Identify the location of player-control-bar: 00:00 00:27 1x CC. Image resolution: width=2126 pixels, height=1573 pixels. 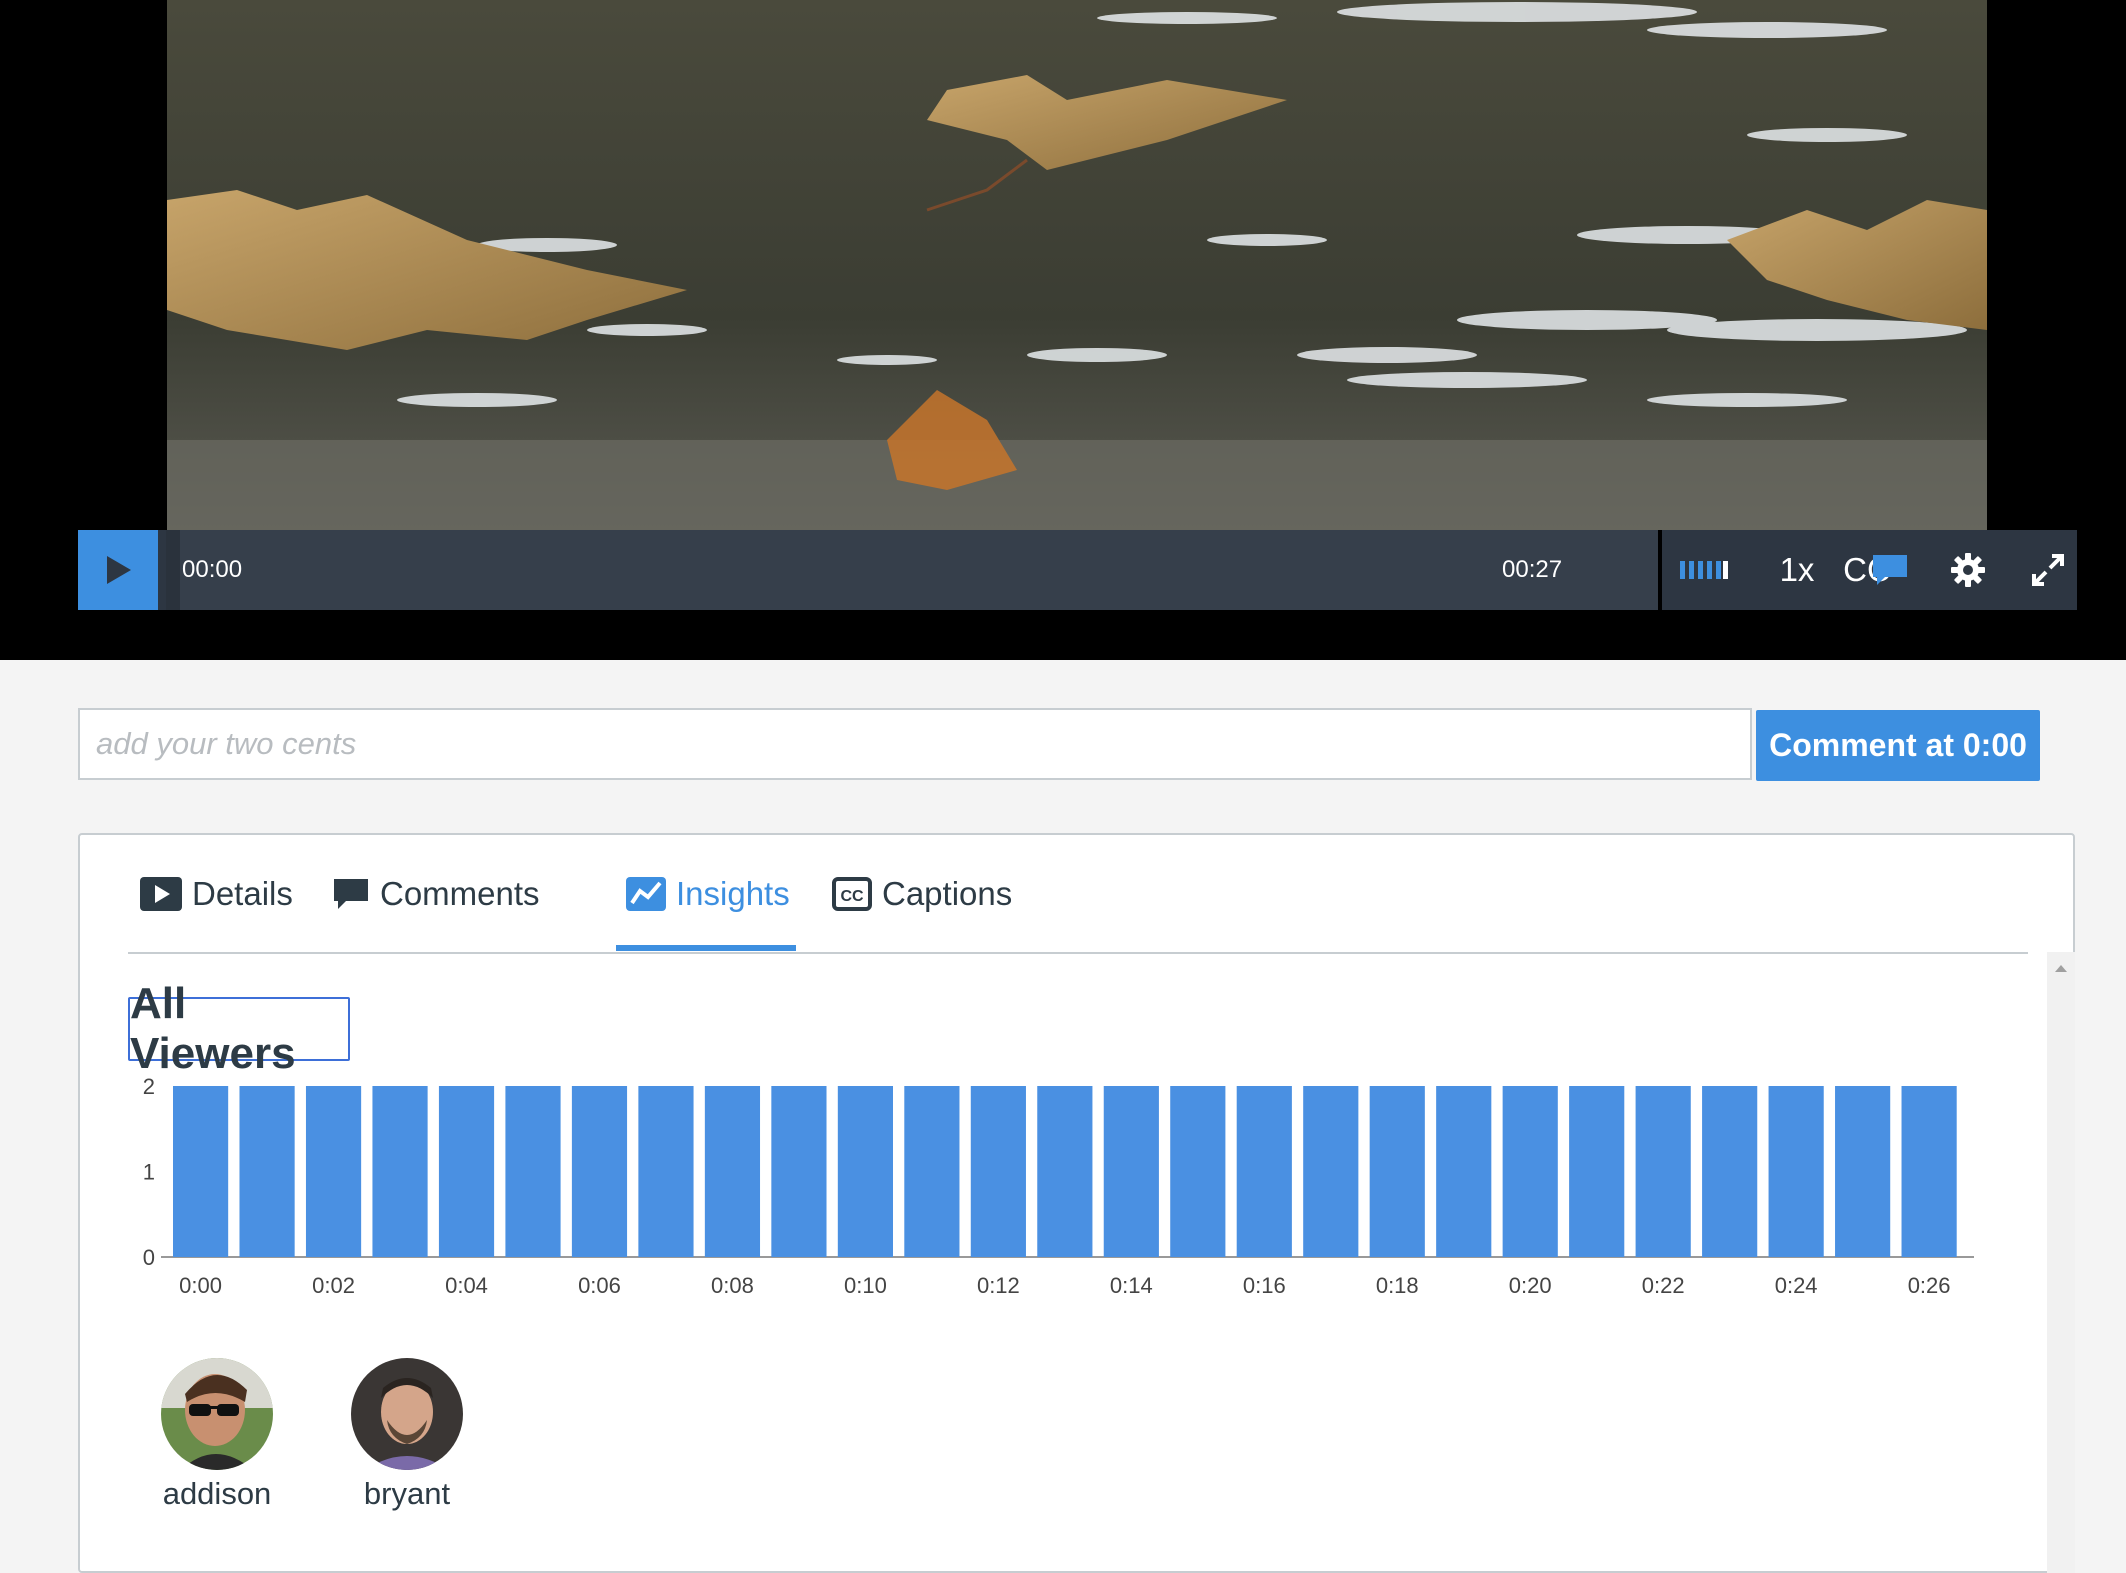
(1077, 570).